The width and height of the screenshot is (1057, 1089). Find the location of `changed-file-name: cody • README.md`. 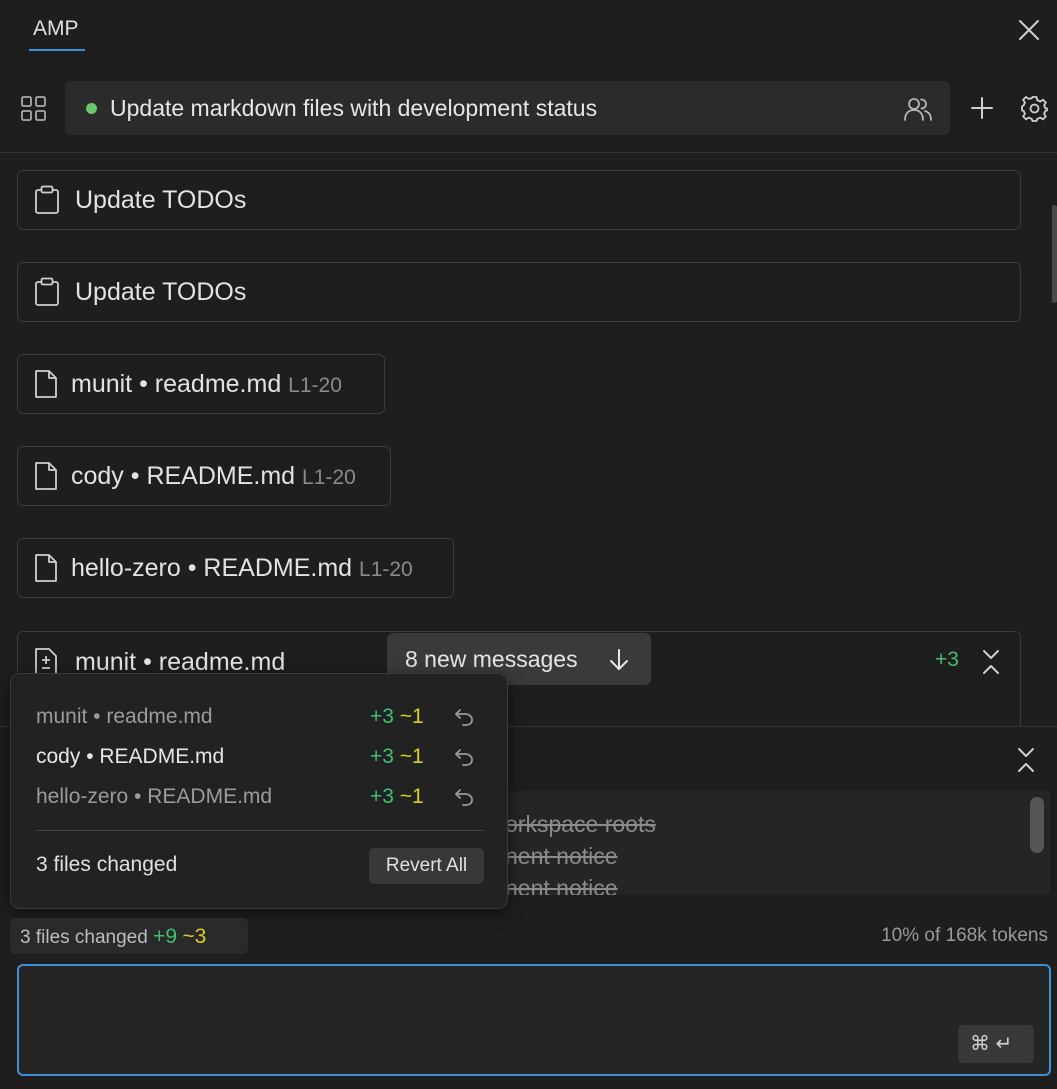

changed-file-name: cody • README.md is located at coordinates (130, 757).